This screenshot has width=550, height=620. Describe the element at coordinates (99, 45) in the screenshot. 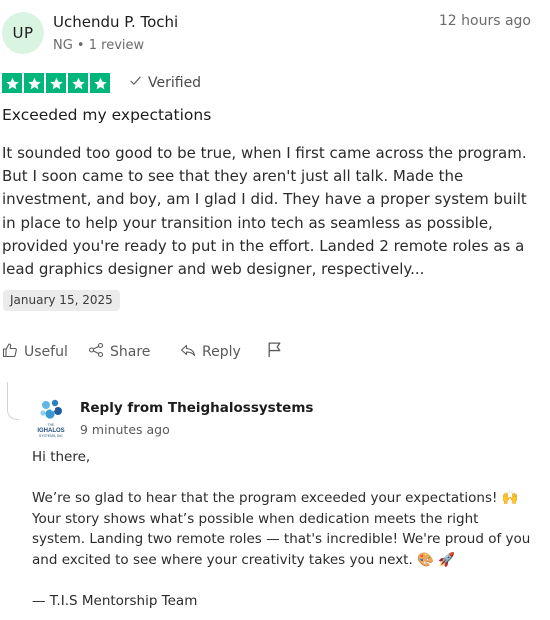

I see `reviewer-meta: NG • 1 review` at that location.